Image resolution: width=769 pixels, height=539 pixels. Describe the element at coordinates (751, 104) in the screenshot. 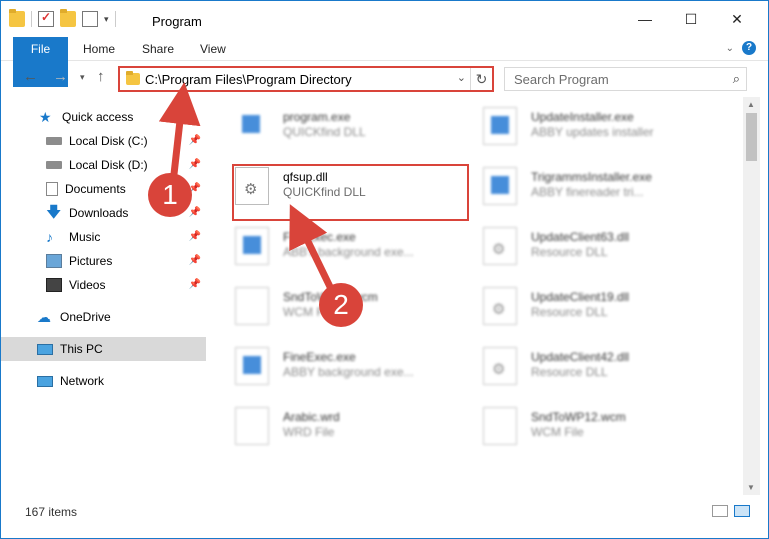

I see `scroll-up-icon: ▲` at that location.